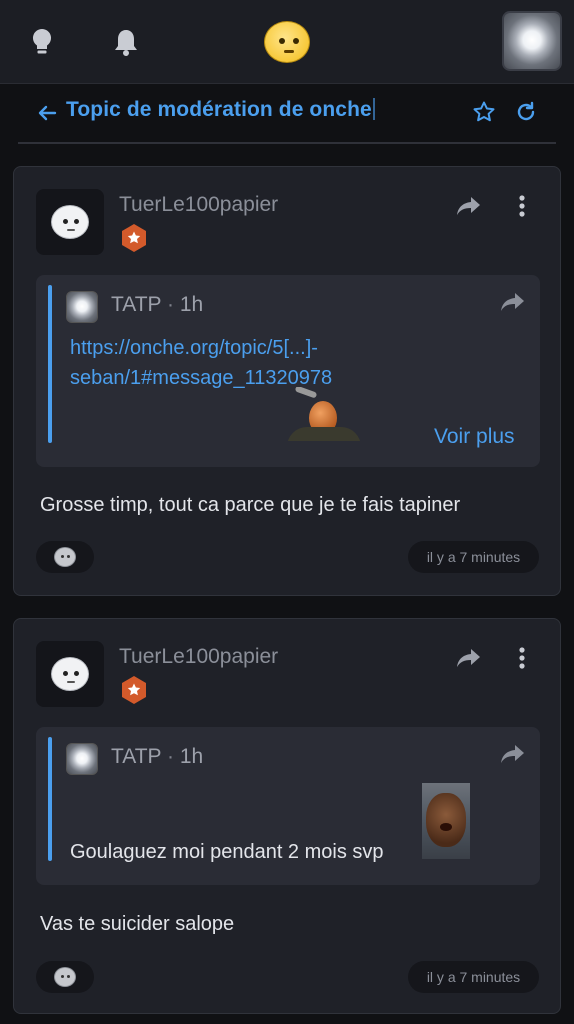  Describe the element at coordinates (42, 42) in the screenshot. I see `lightbulb-icon` at that location.